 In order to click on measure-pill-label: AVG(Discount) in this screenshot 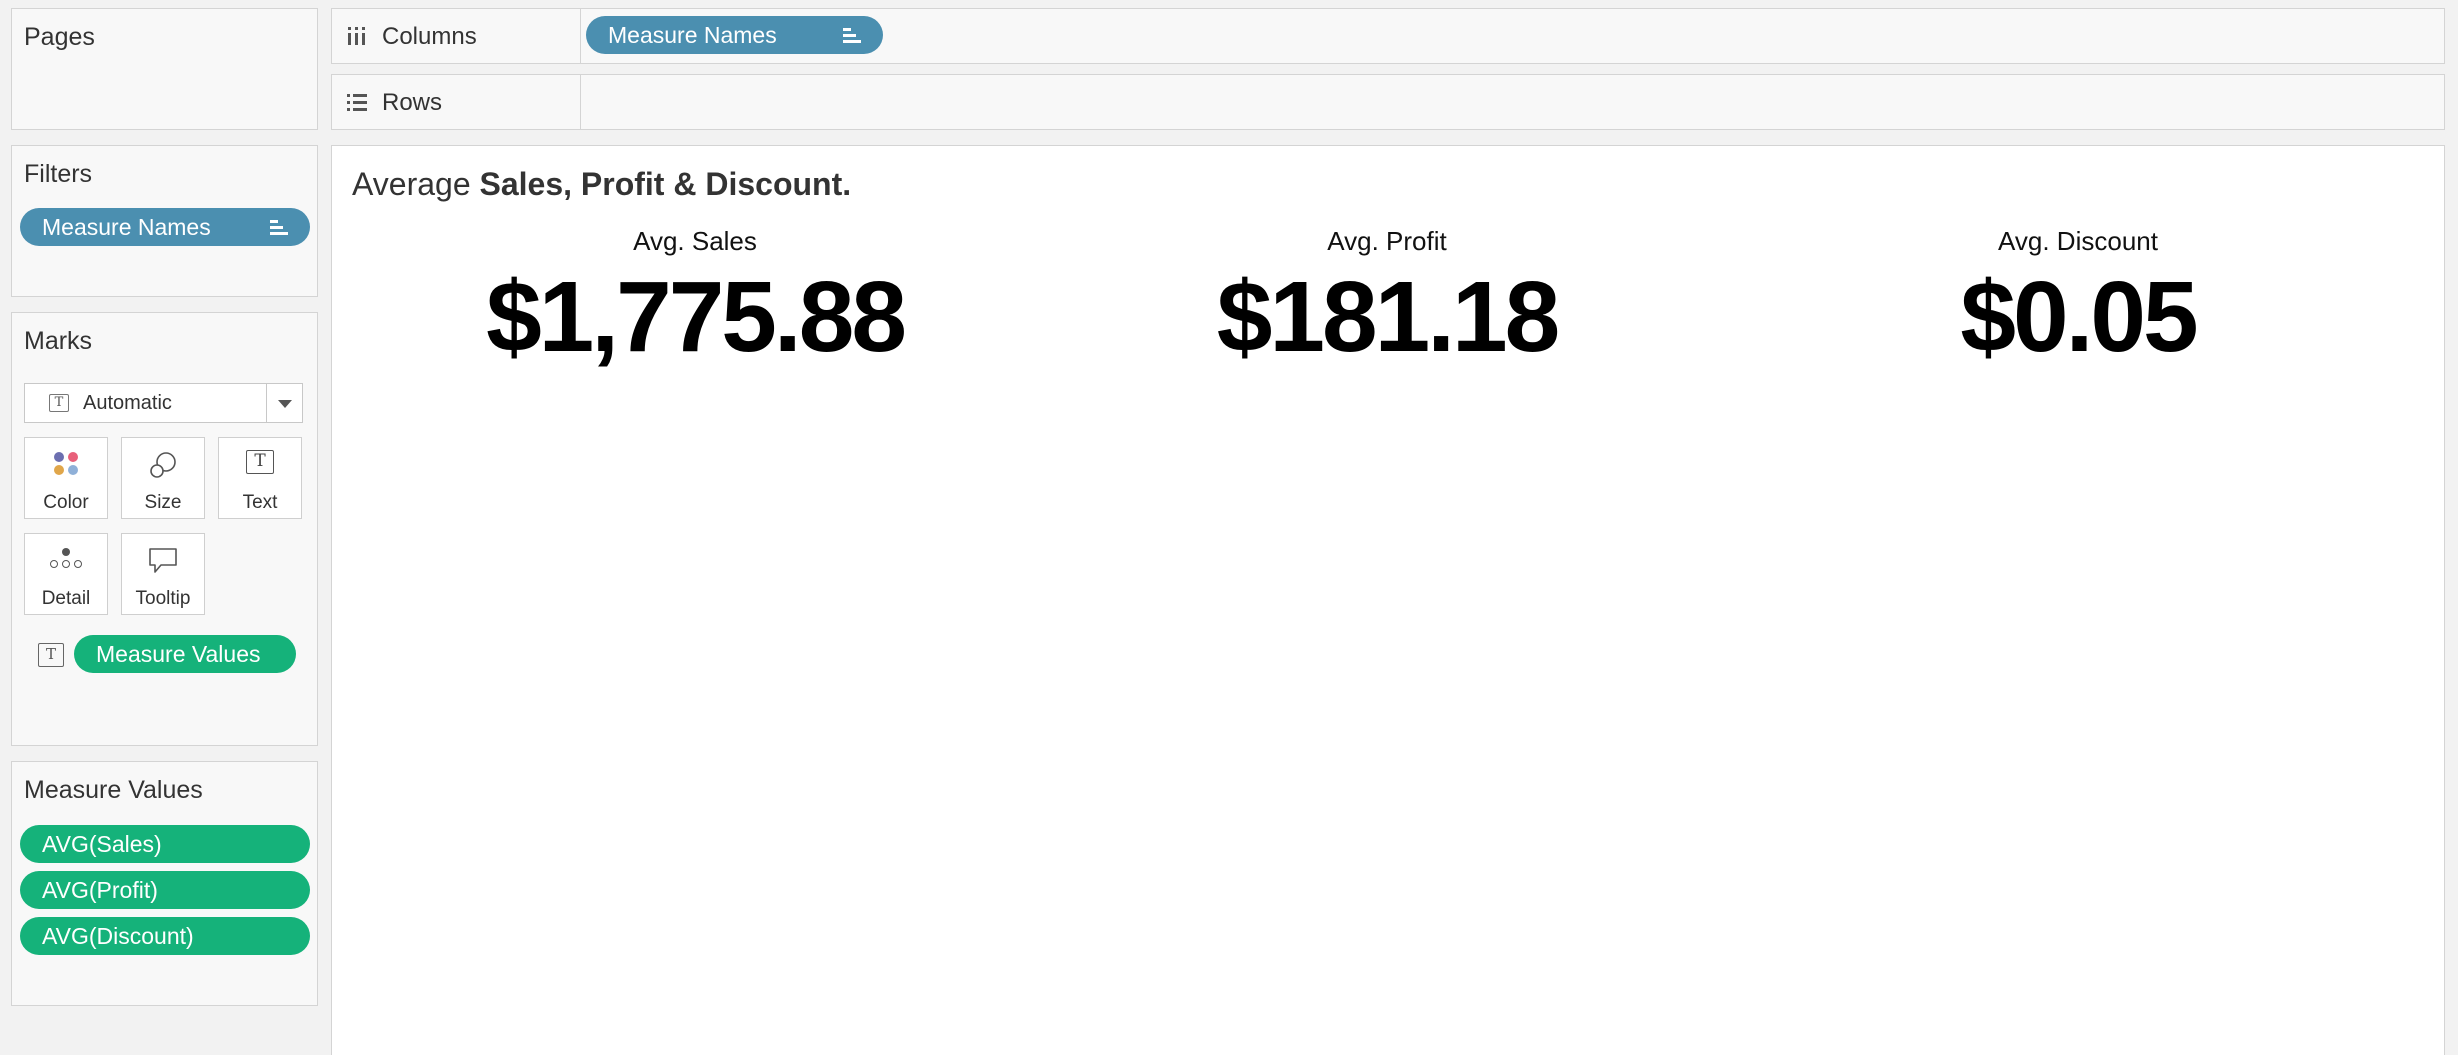, I will do `click(118, 936)`.